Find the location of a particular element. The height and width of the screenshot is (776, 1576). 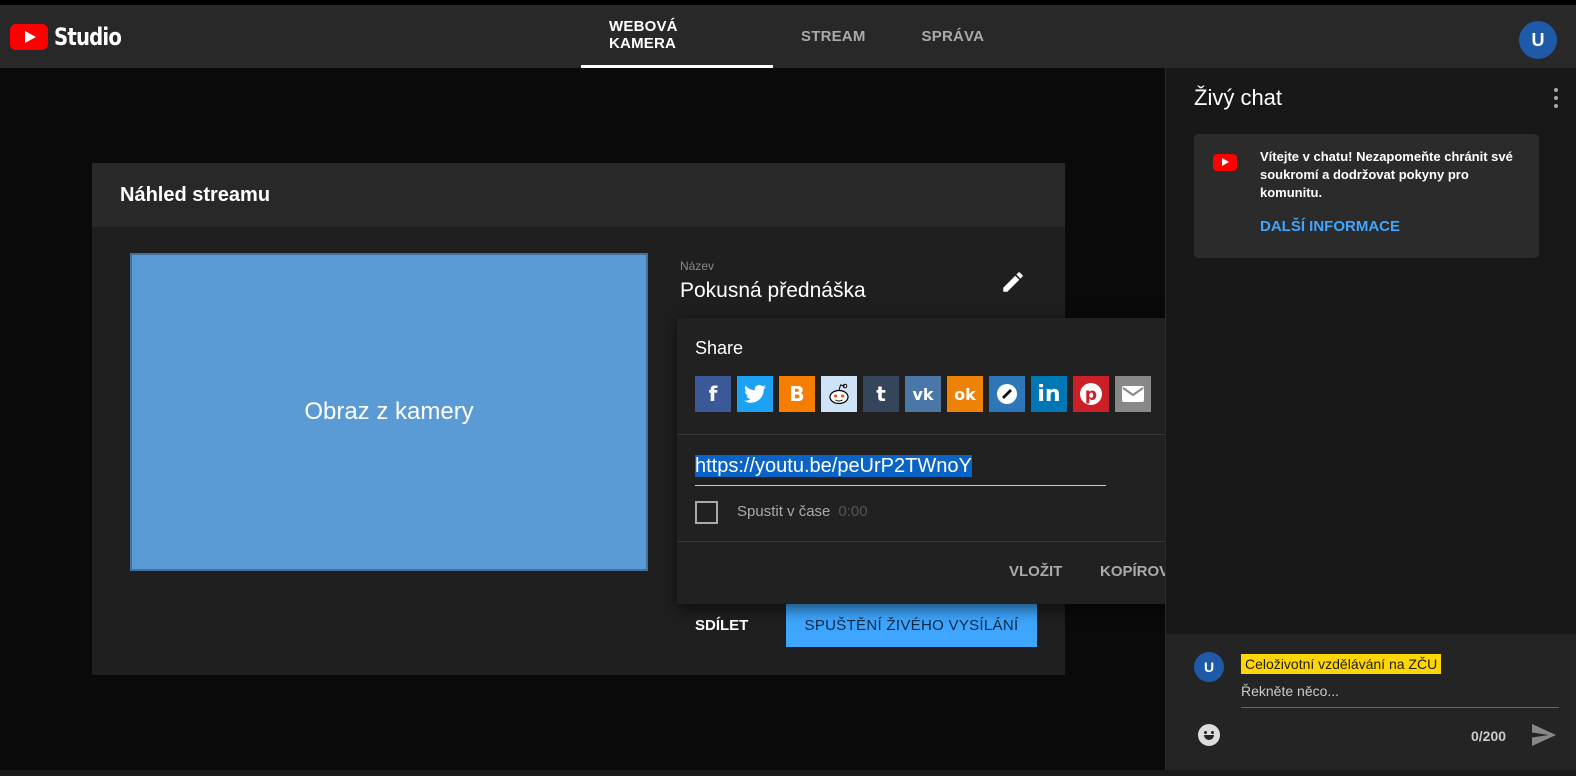

more-options-icon is located at coordinates (1557, 98).